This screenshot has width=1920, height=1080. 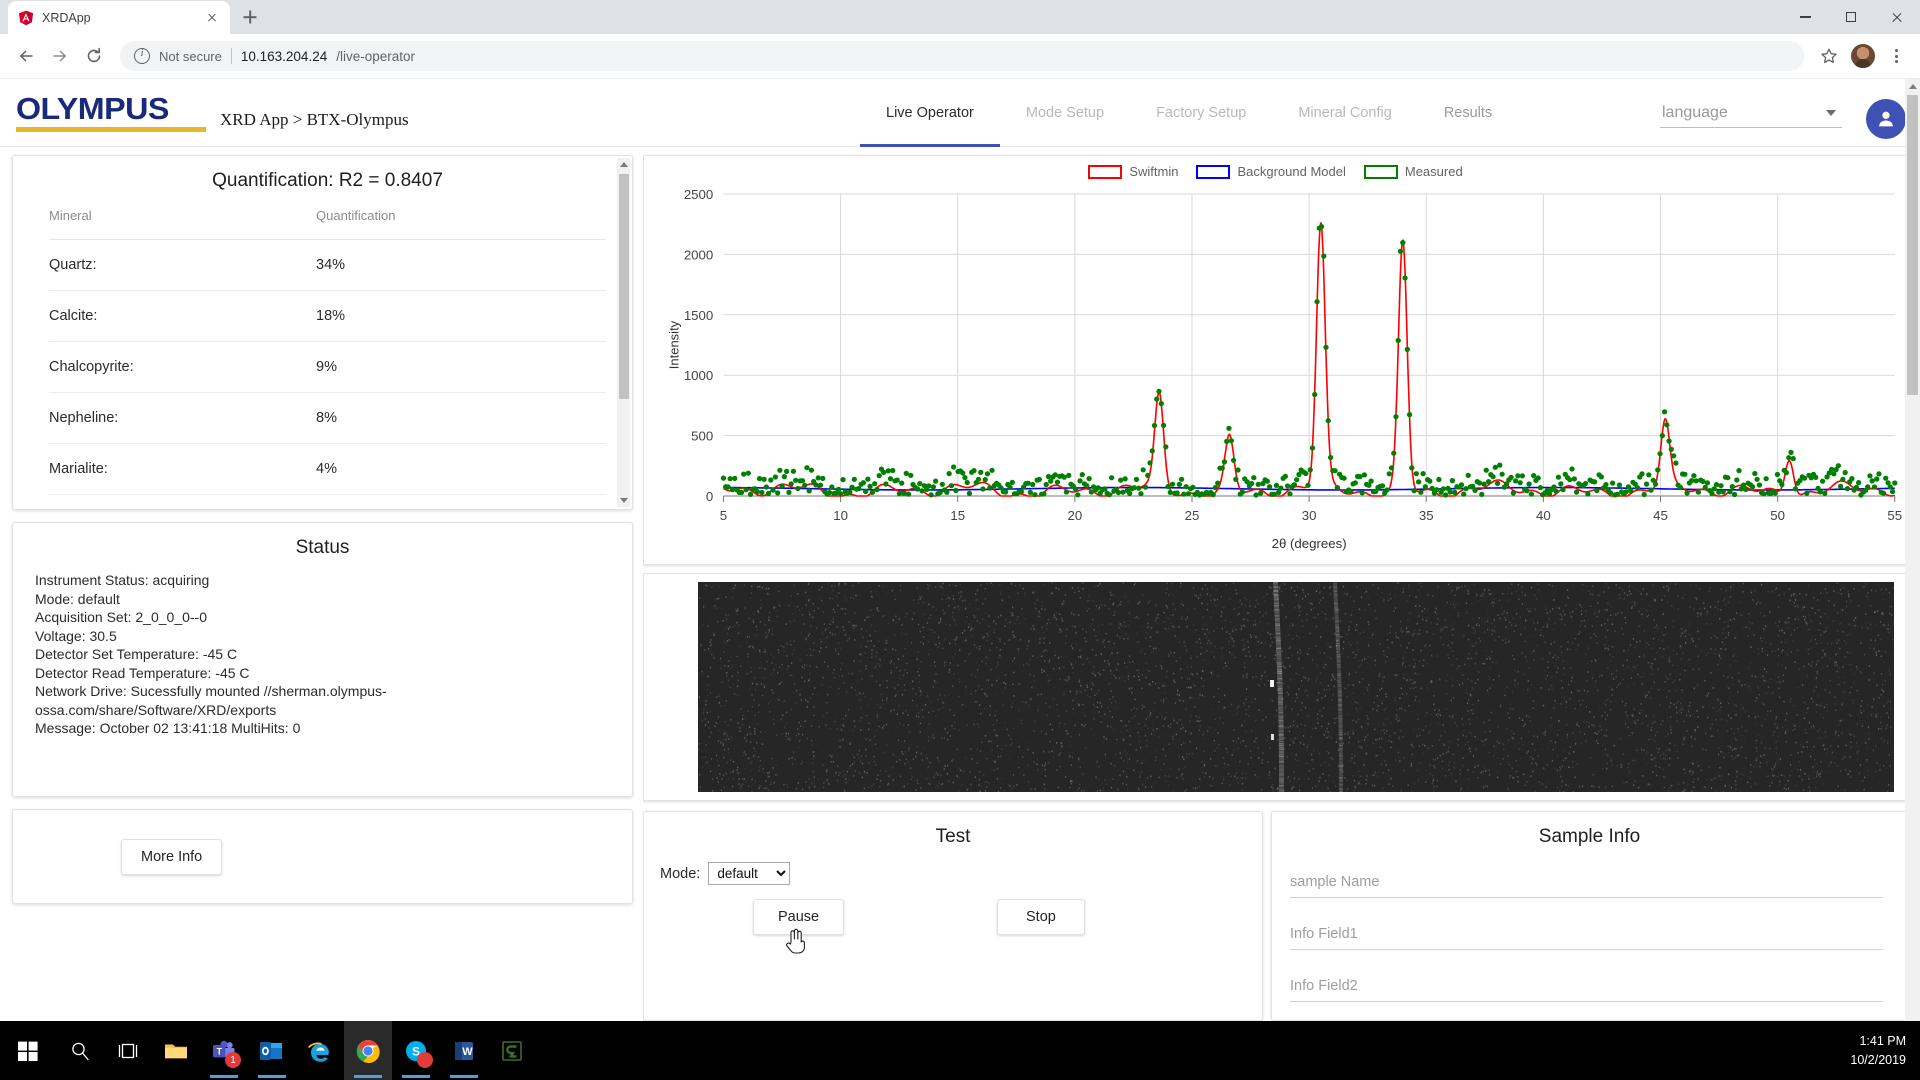 I want to click on more-info-panel: More Info, so click(x=322, y=856).